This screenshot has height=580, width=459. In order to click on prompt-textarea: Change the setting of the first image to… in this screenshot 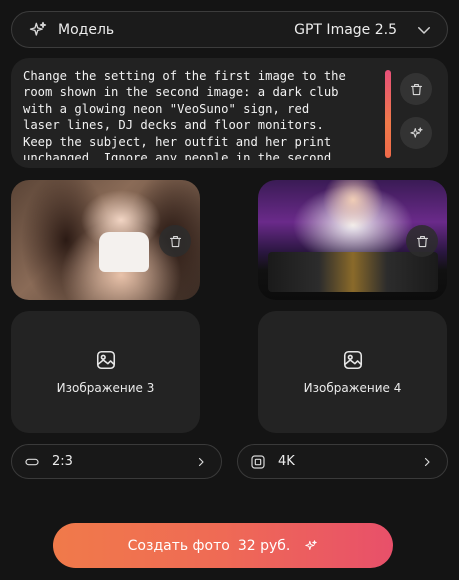, I will do `click(203, 114)`.